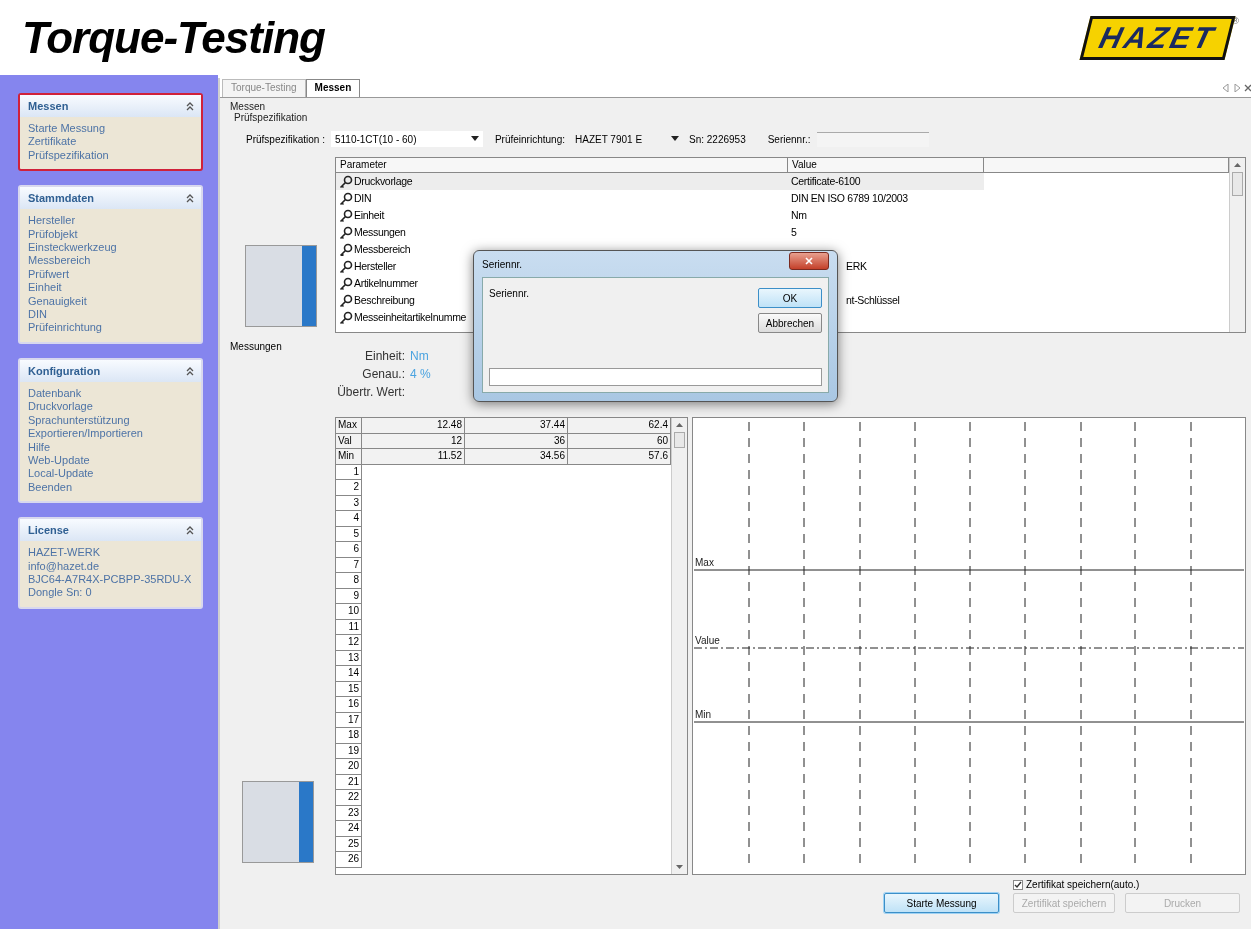 This screenshot has height=929, width=1251. Describe the element at coordinates (370, 392) in the screenshot. I see `info-label: Übertr. Wert:` at that location.